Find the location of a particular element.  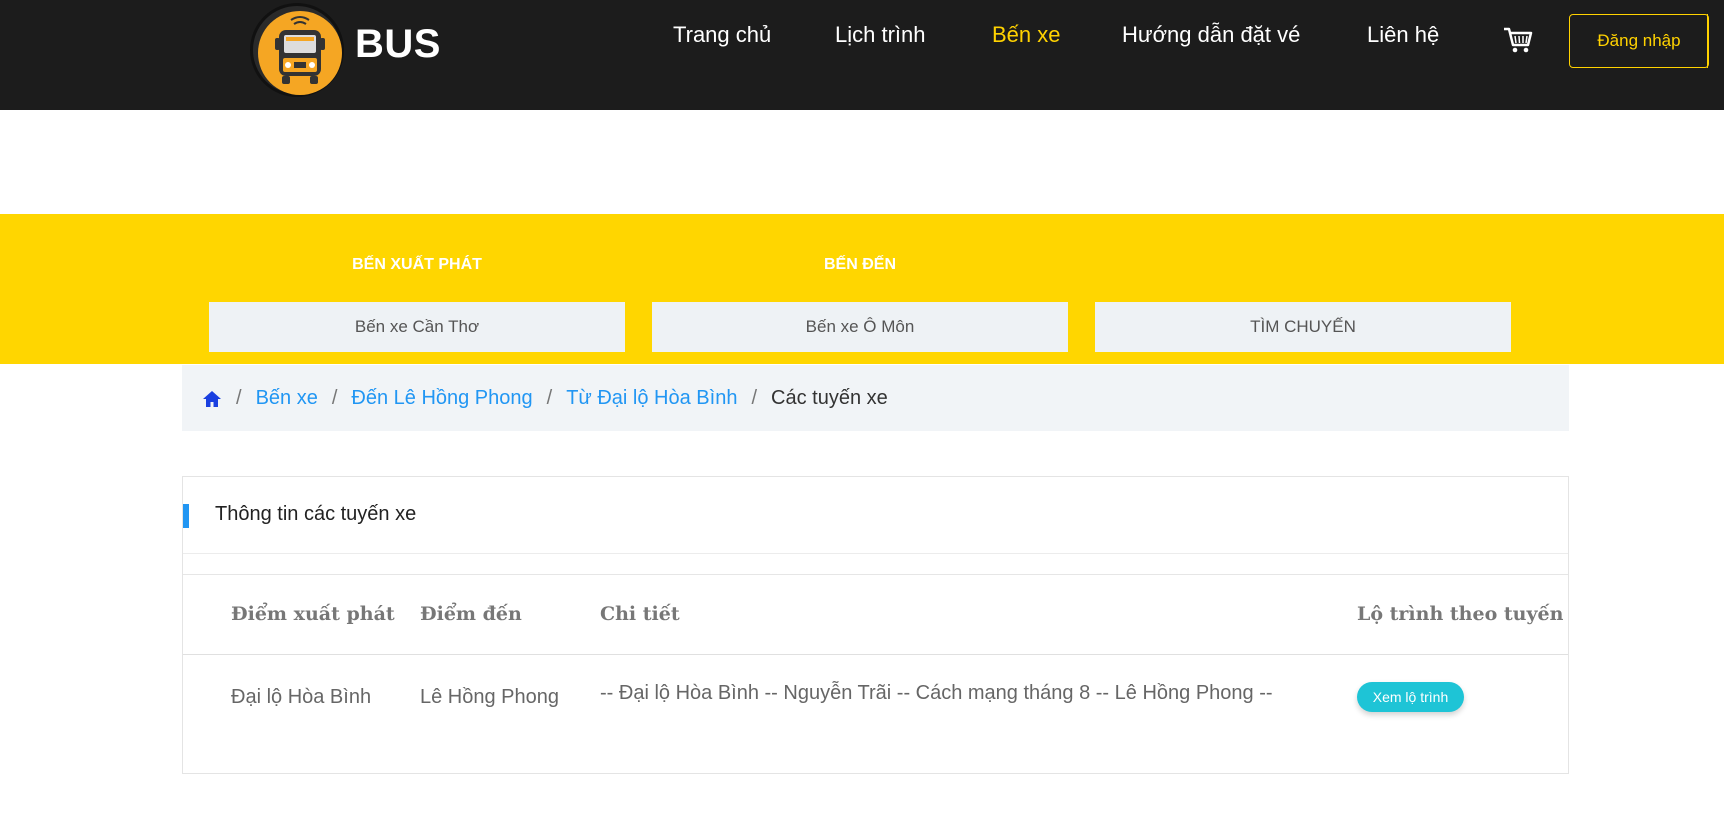

breadcrumb-current: Các tuyến xe is located at coordinates (829, 398).